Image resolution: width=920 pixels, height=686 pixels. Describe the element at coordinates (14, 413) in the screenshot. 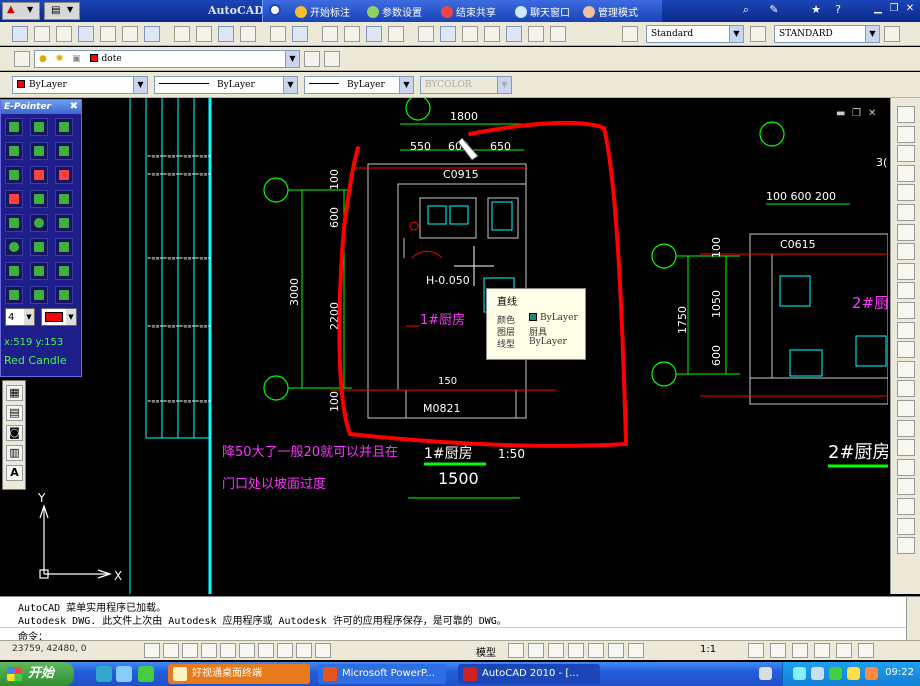

I see `table-icon: ▤` at that location.